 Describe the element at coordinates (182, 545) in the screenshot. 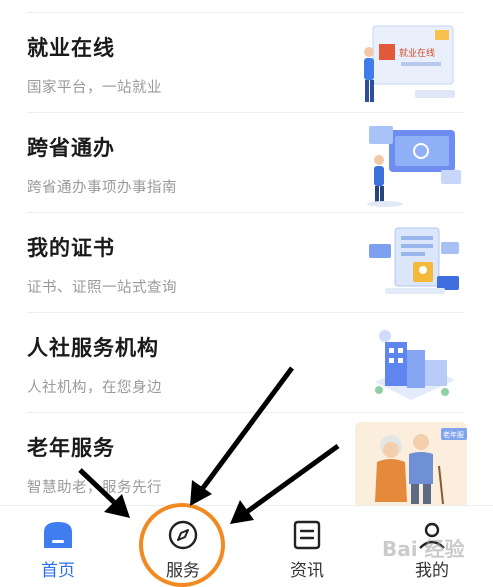

I see `highlight-circle` at that location.